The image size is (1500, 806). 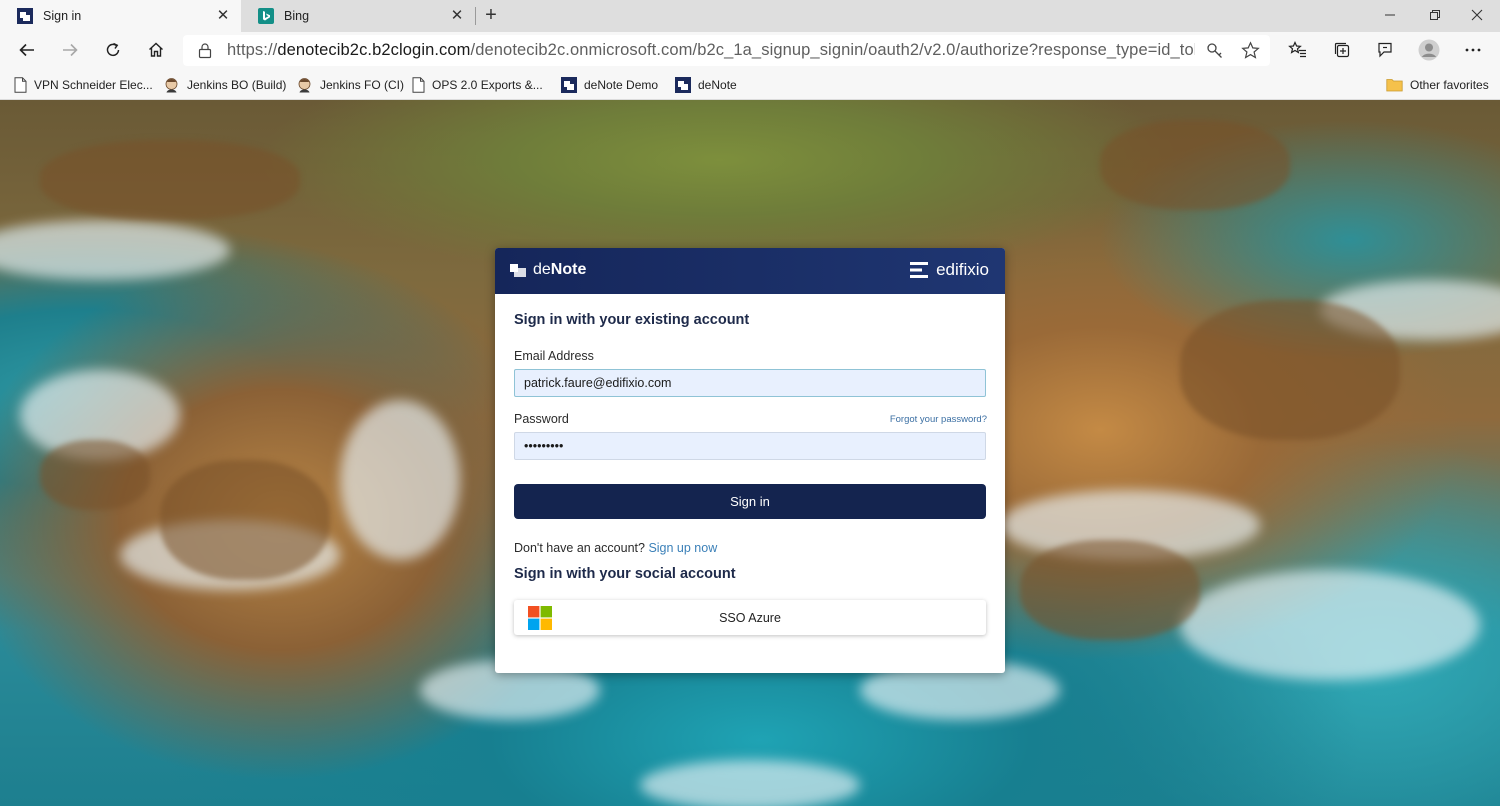 I want to click on collections-icon, so click(x=1342, y=50).